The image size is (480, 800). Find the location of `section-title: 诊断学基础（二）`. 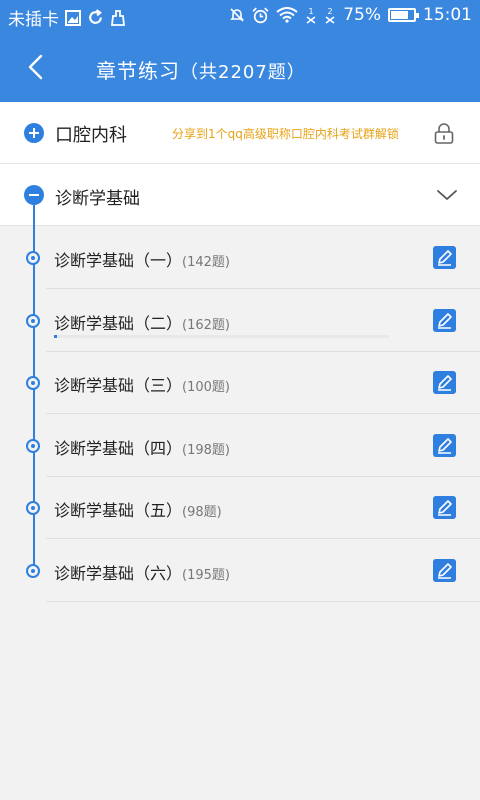

section-title: 诊断学基础（二） is located at coordinates (118, 323).